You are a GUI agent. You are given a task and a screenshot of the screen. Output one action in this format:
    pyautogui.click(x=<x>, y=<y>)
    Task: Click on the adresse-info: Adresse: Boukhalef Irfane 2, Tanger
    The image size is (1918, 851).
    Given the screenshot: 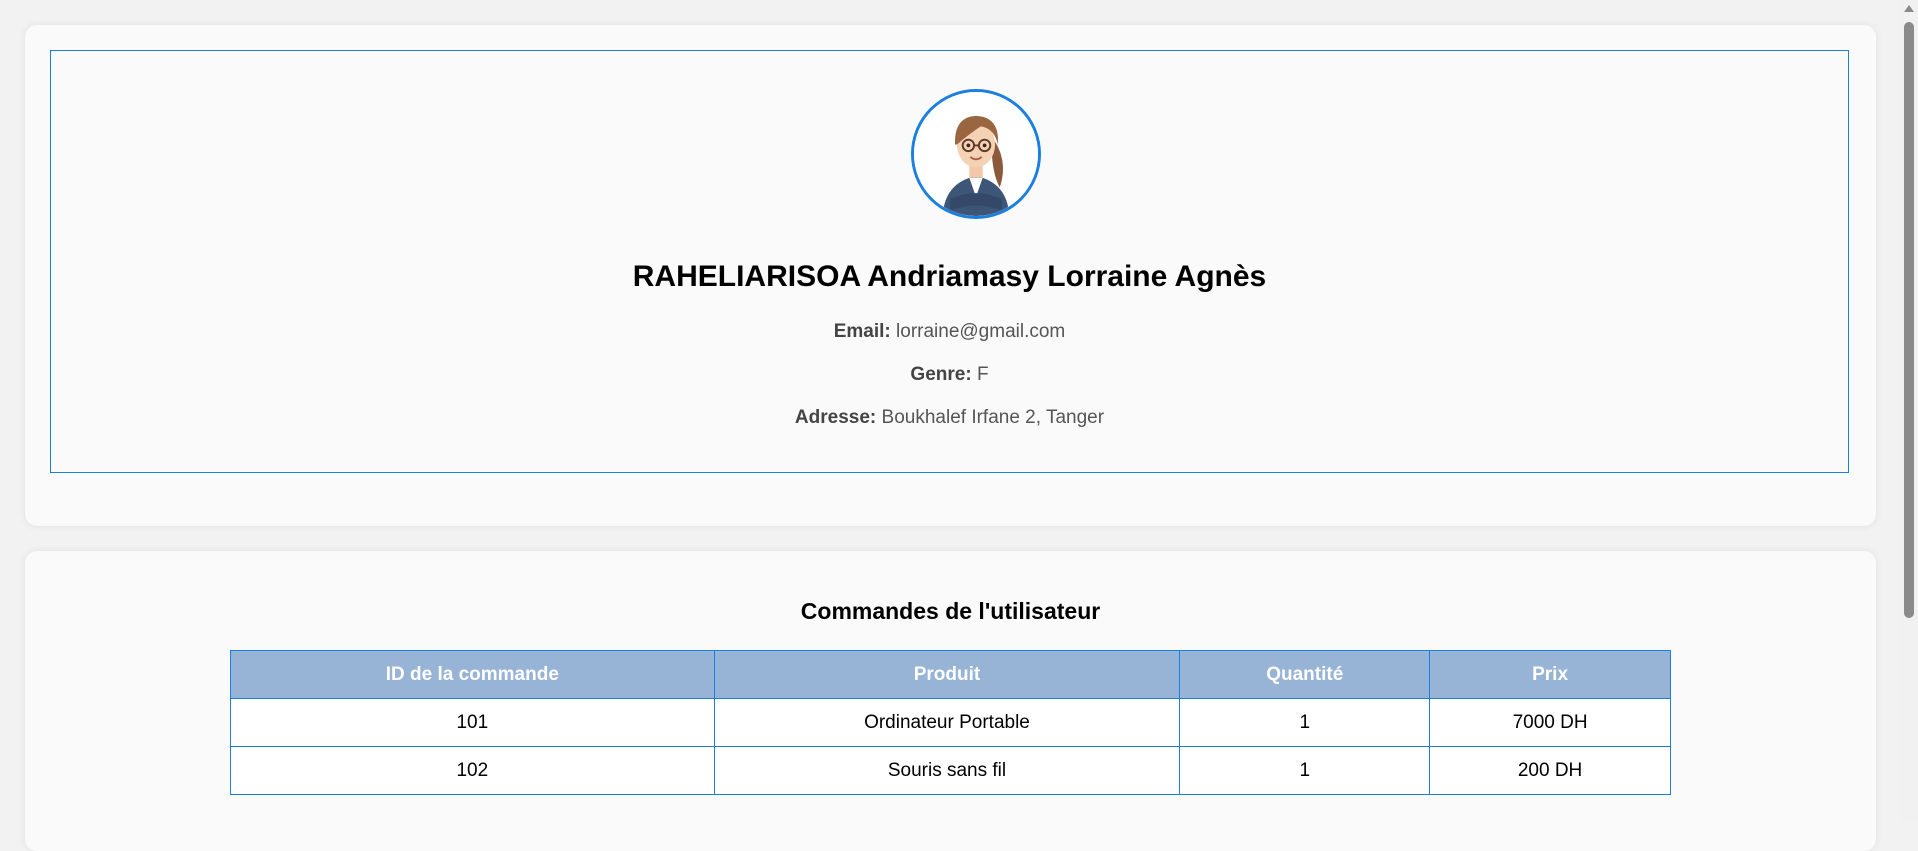 What is the action you would take?
    pyautogui.click(x=949, y=418)
    